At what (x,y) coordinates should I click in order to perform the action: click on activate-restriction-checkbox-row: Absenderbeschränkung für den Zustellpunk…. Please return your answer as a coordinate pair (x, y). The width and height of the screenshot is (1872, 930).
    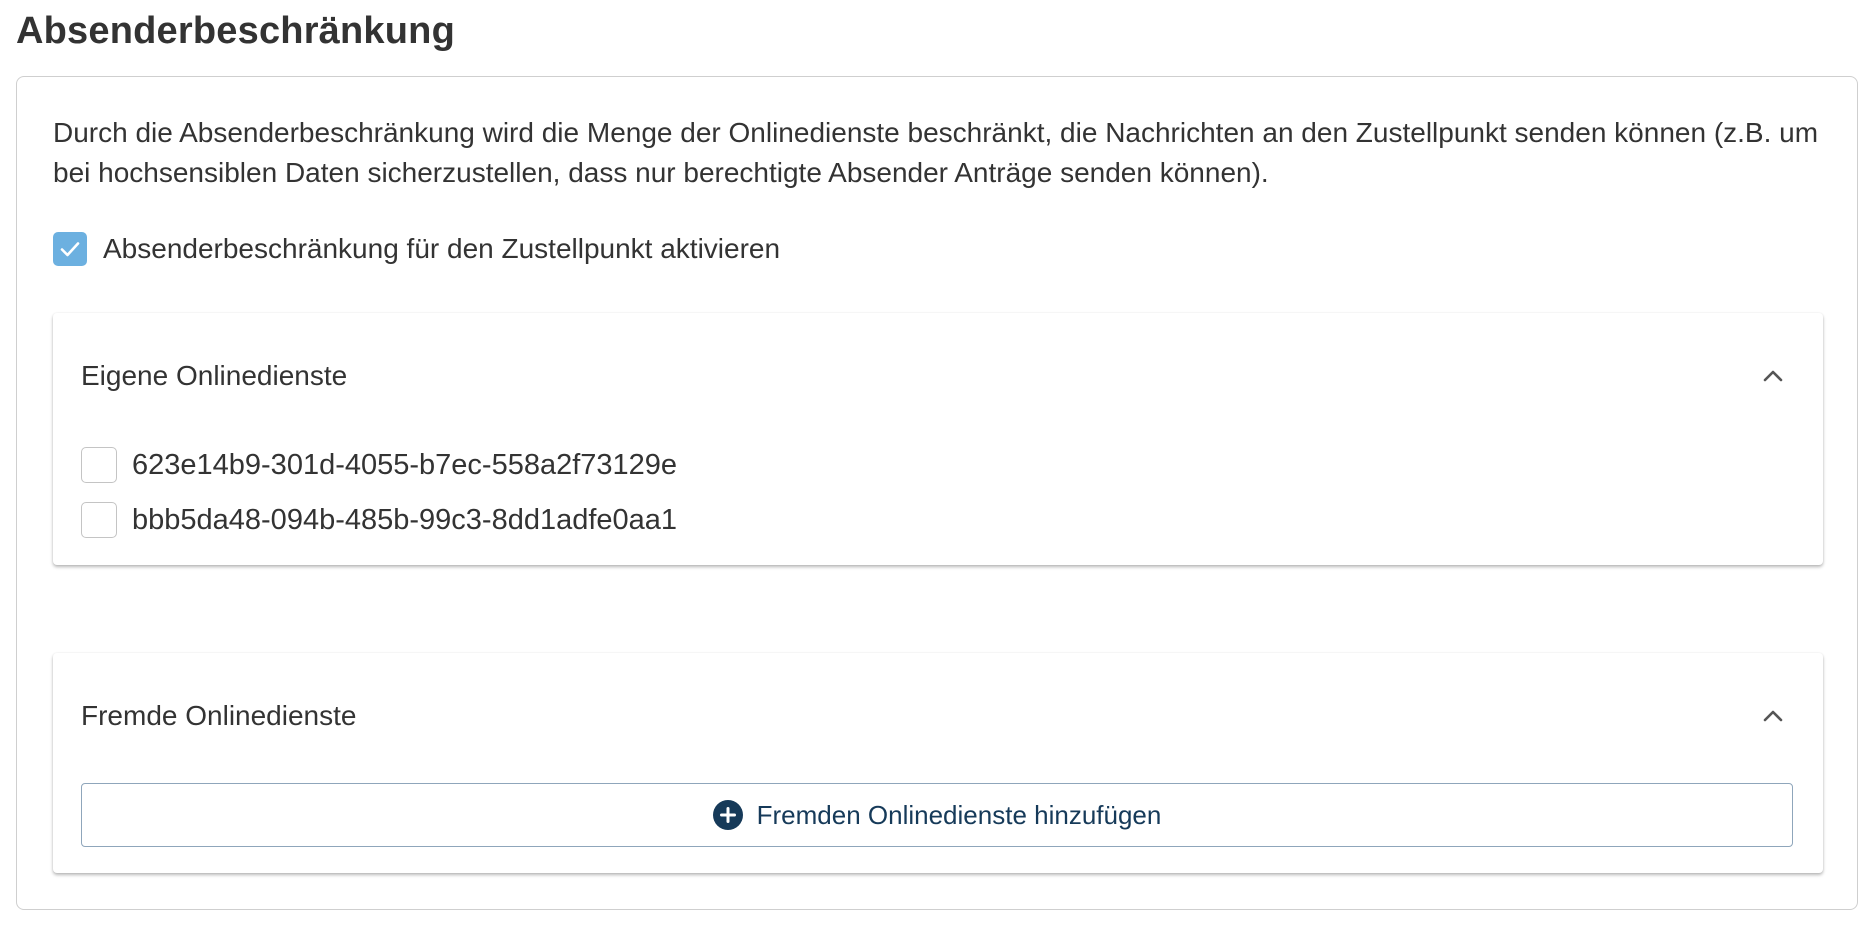
    Looking at the image, I should click on (416, 249).